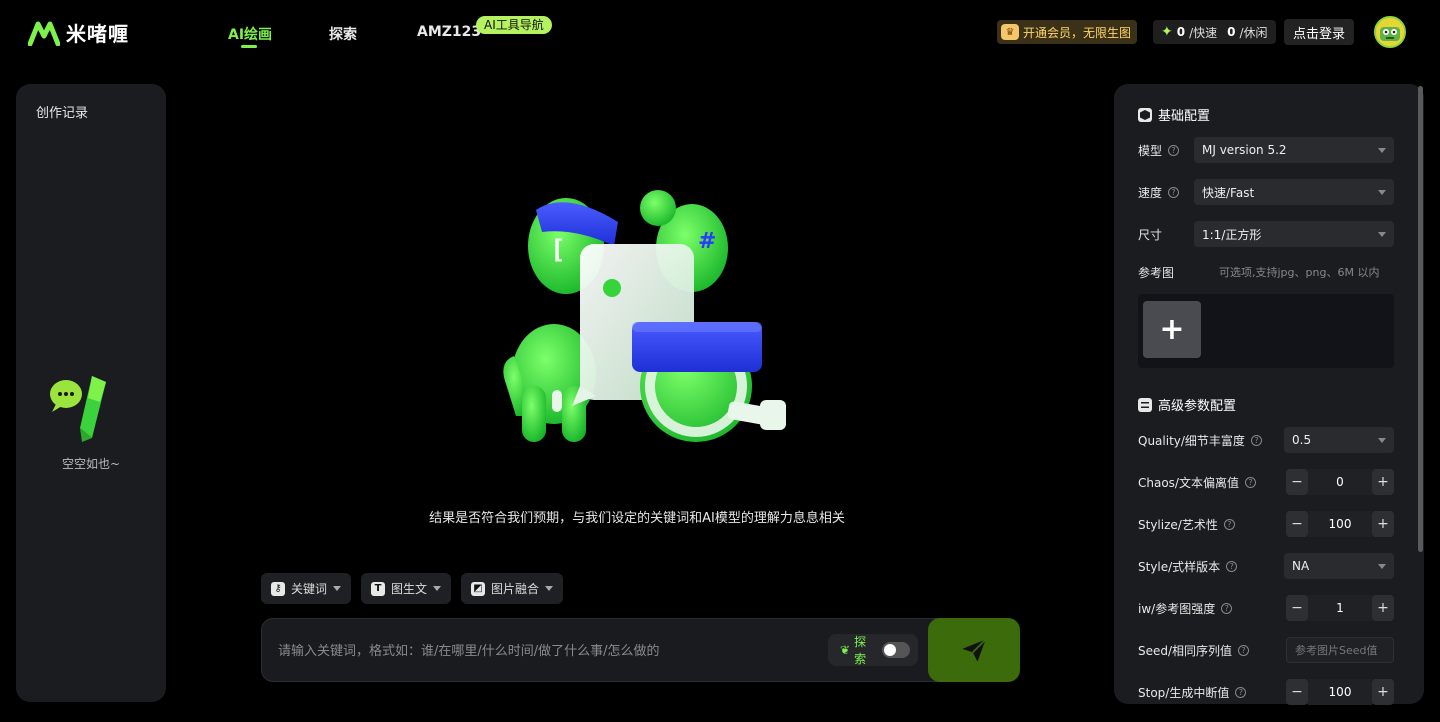  I want to click on nav-amz123: AMZ123, so click(449, 32).